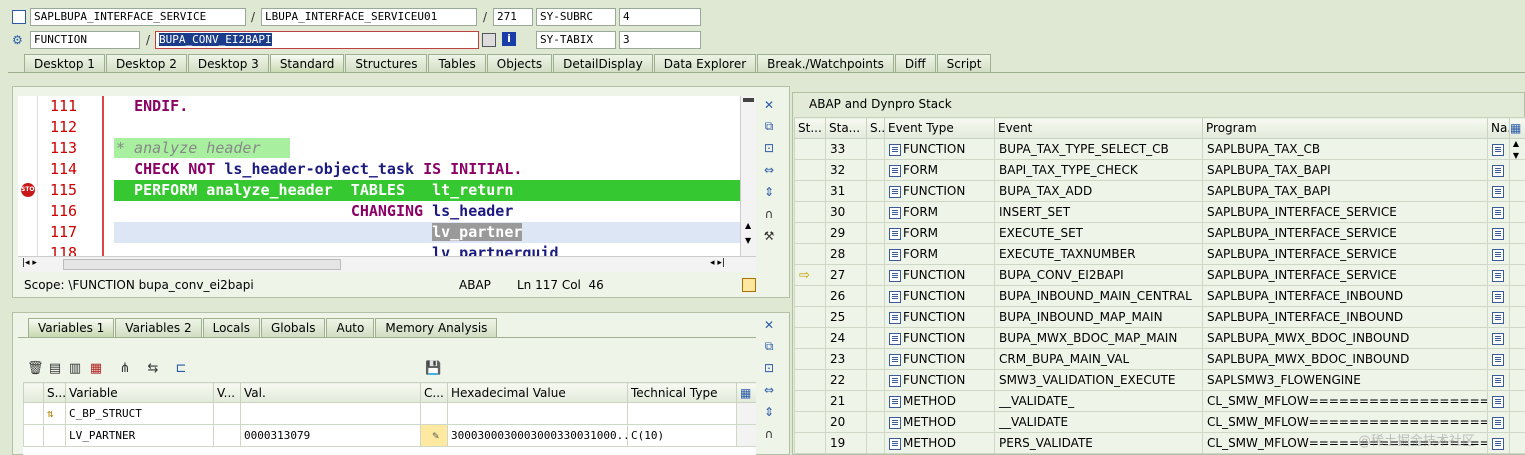 This screenshot has height=455, width=1525. What do you see at coordinates (1098, 212) in the screenshot?
I see `event-name: INSERT_SET` at bounding box center [1098, 212].